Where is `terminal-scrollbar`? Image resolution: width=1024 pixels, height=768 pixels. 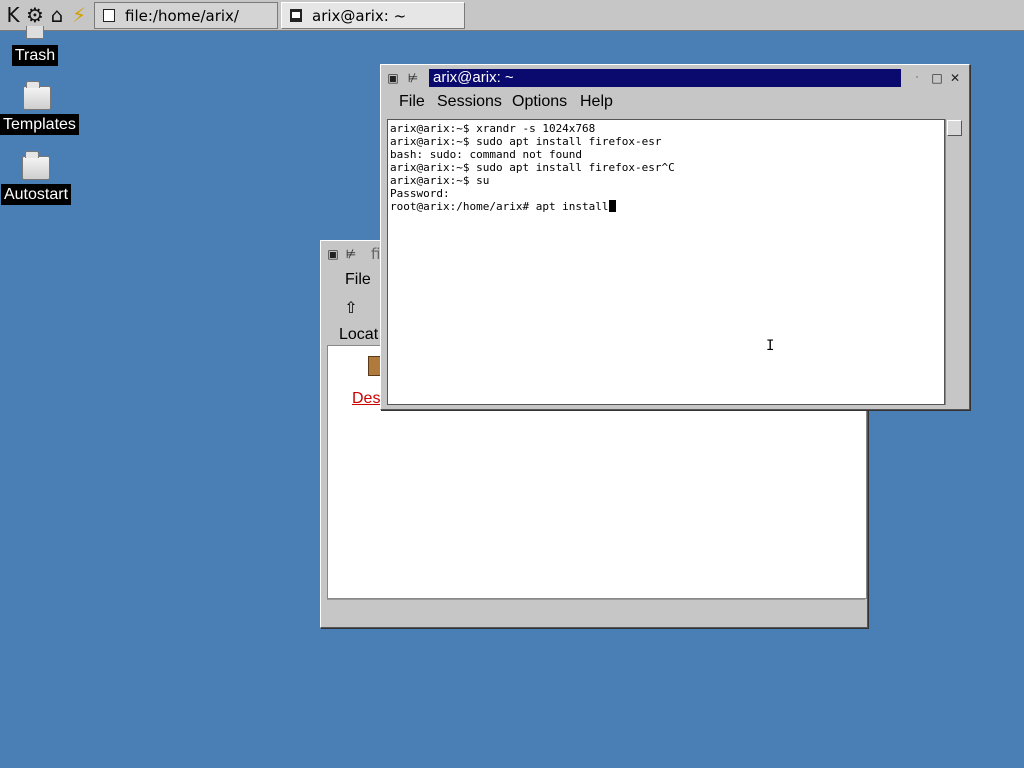
terminal-scrollbar is located at coordinates (953, 262).